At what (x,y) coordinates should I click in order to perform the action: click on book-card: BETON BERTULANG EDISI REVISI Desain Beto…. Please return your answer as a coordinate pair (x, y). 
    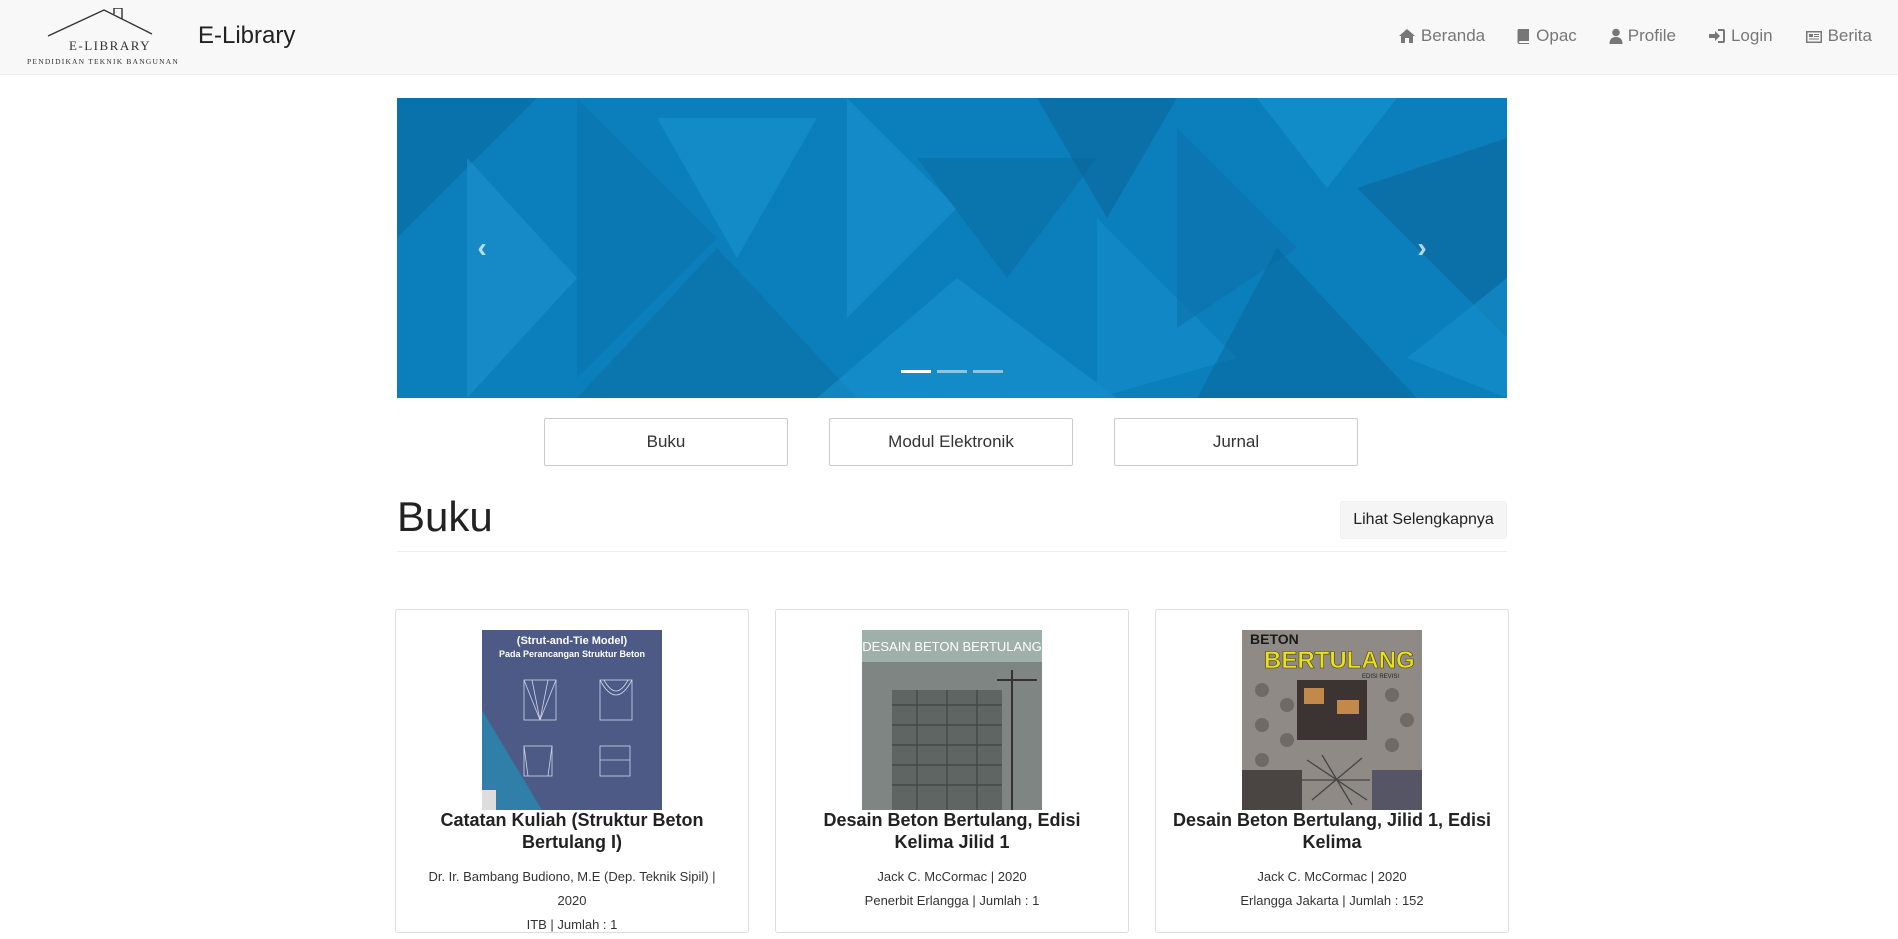
    Looking at the image, I should click on (1332, 771).